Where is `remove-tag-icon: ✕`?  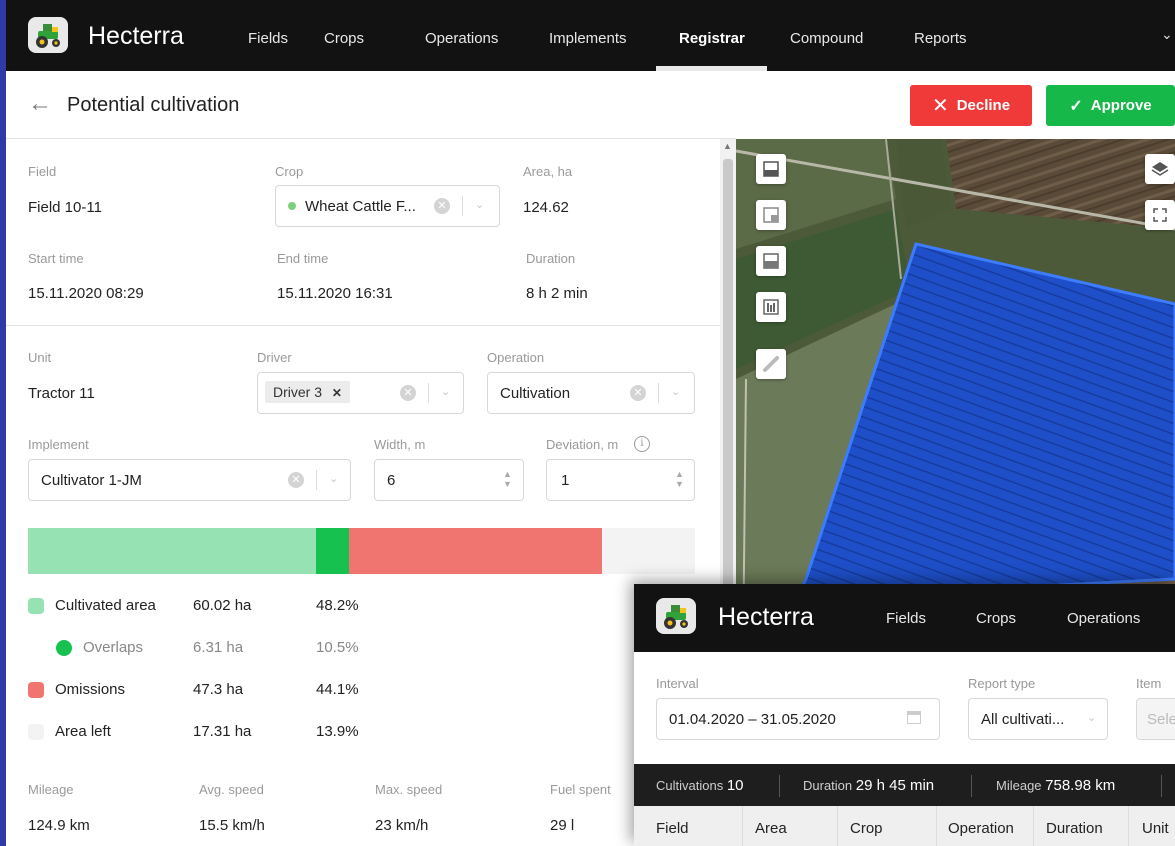
remove-tag-icon: ✕ is located at coordinates (337, 393).